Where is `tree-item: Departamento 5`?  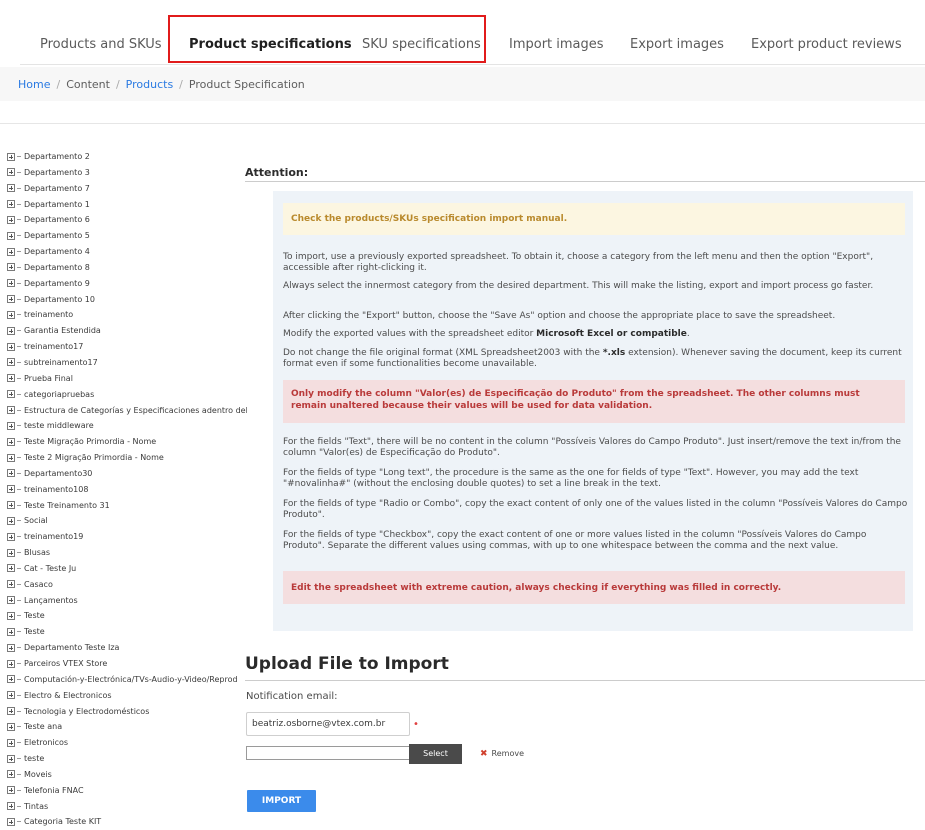
tree-item: Departamento 5 is located at coordinates (127, 236).